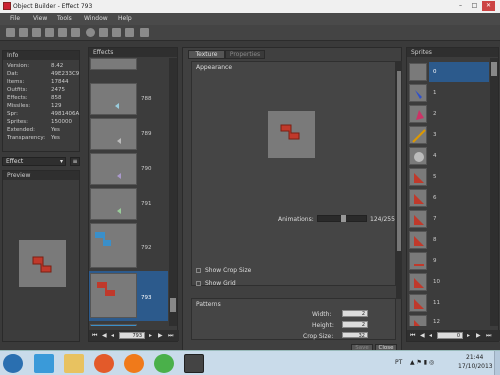  Describe the element at coordinates (42, 264) in the screenshot. I see `effect-sprite-icon` at that location.